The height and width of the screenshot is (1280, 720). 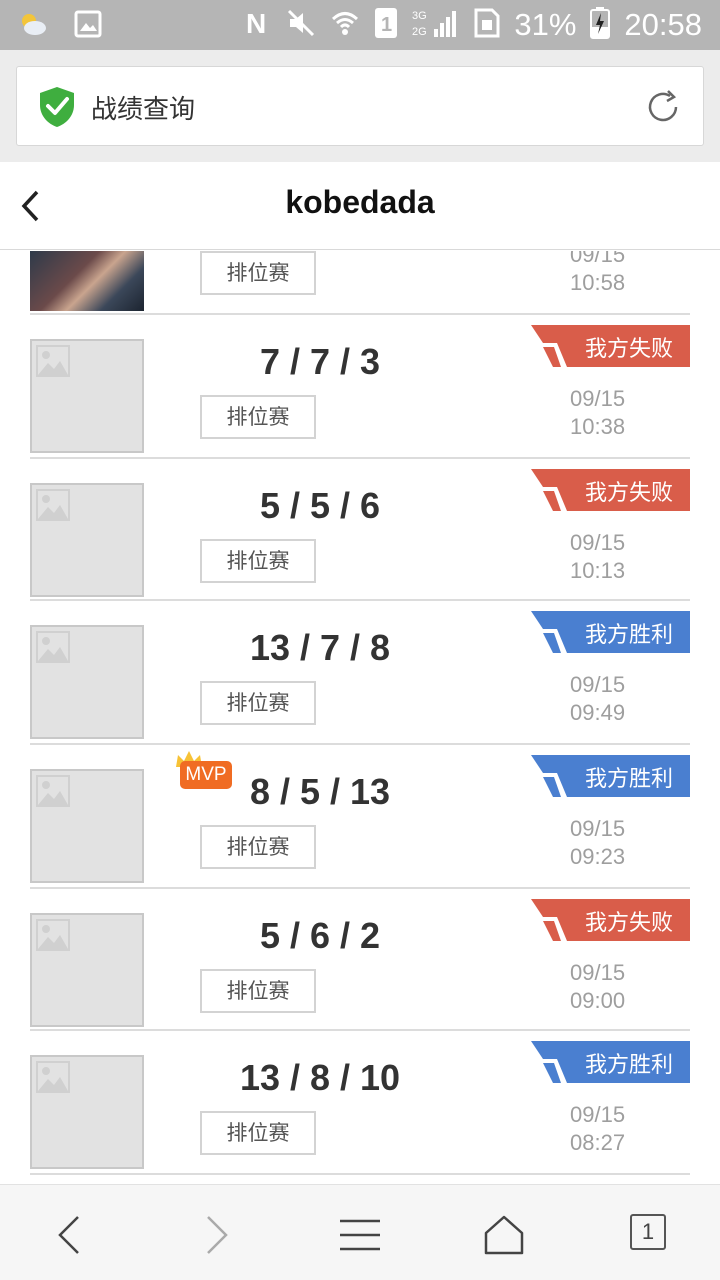 I want to click on kda-score: 5 / 5 / 6, so click(x=320, y=505).